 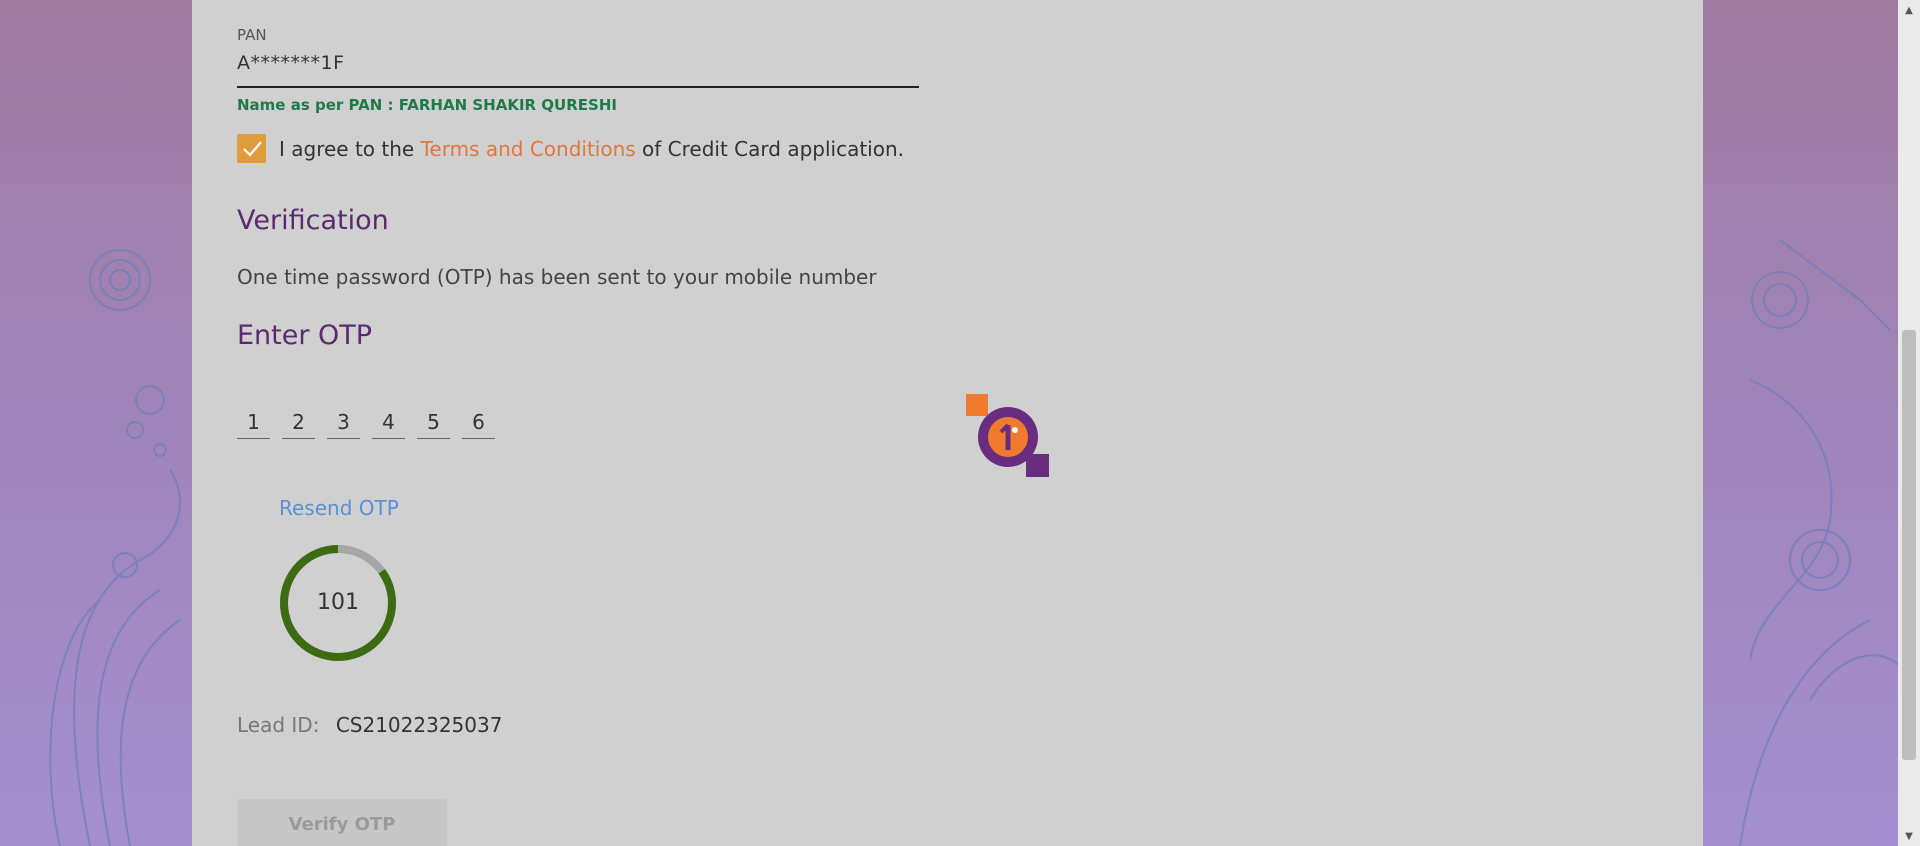 I want to click on pan-label: PAN, so click(x=252, y=35).